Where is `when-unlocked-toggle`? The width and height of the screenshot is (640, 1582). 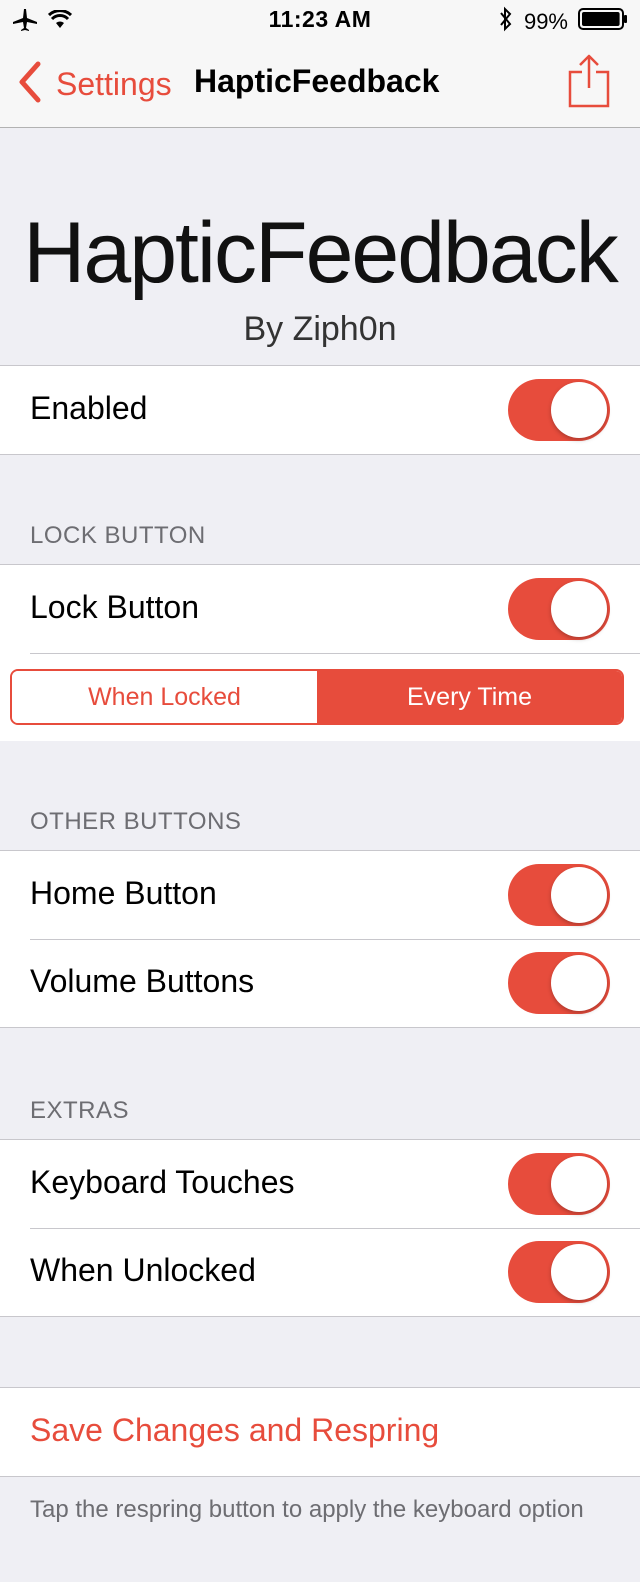 when-unlocked-toggle is located at coordinates (559, 1272).